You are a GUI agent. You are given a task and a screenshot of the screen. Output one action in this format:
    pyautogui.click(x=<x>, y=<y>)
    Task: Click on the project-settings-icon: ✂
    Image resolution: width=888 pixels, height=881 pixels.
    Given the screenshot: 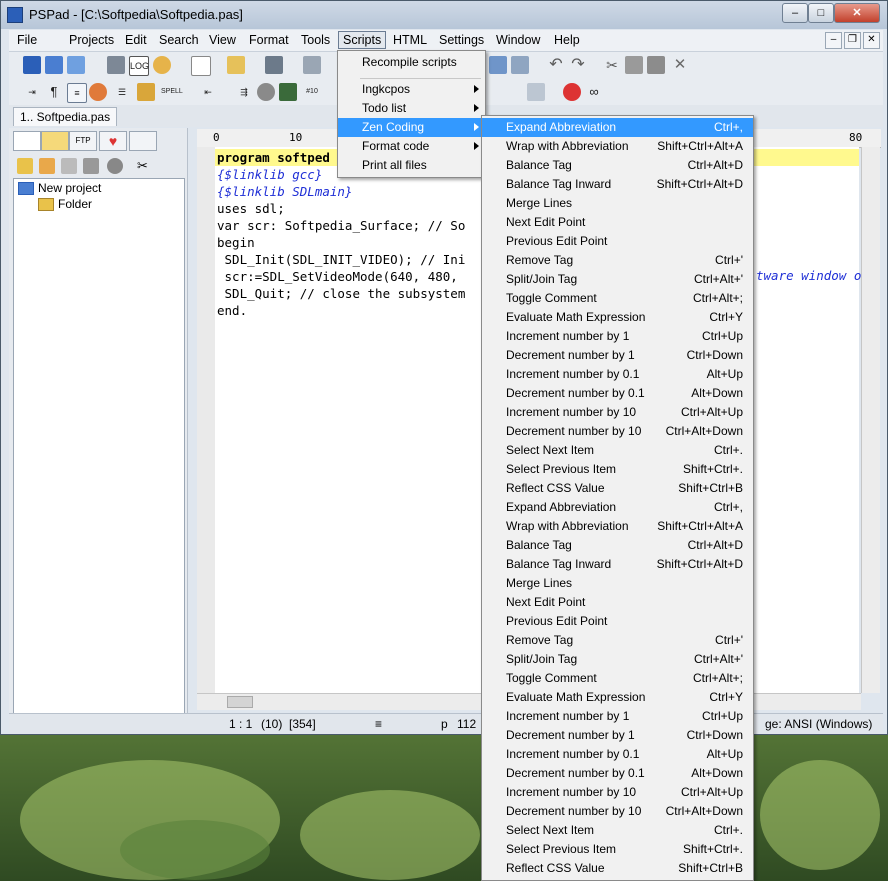 What is the action you would take?
    pyautogui.click(x=145, y=166)
    